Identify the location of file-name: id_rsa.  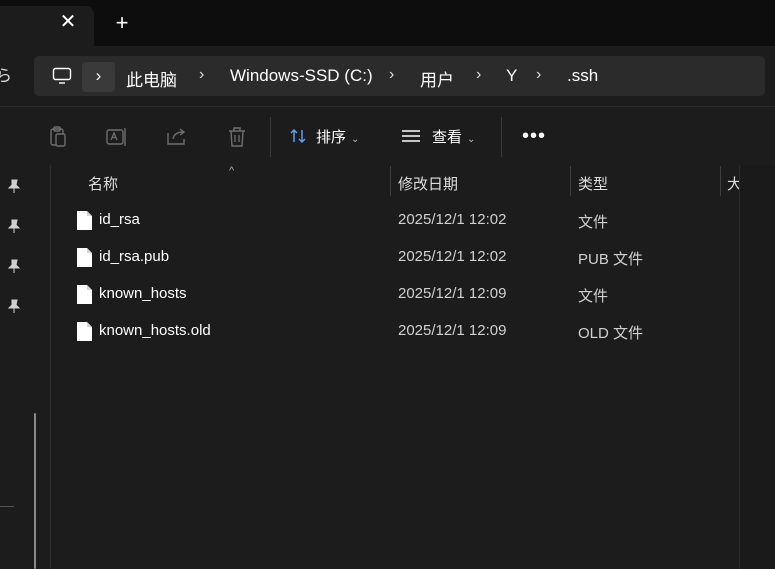
(119, 219).